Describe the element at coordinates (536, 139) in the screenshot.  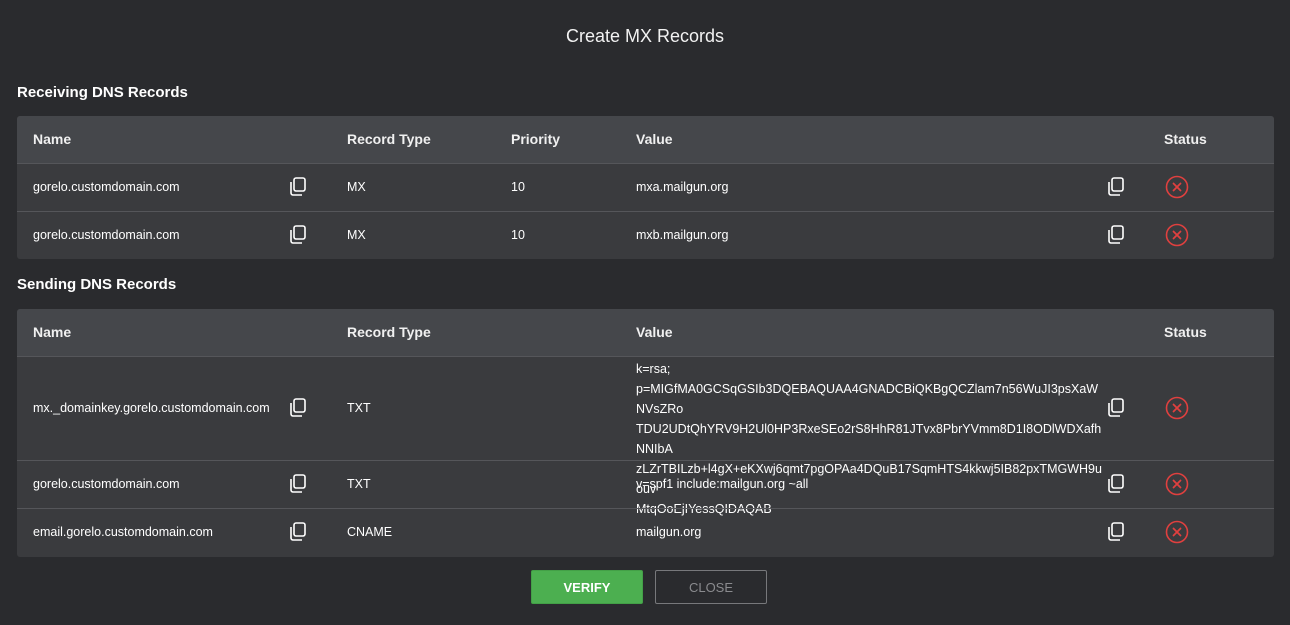
I see `column-priority: Priority` at that location.